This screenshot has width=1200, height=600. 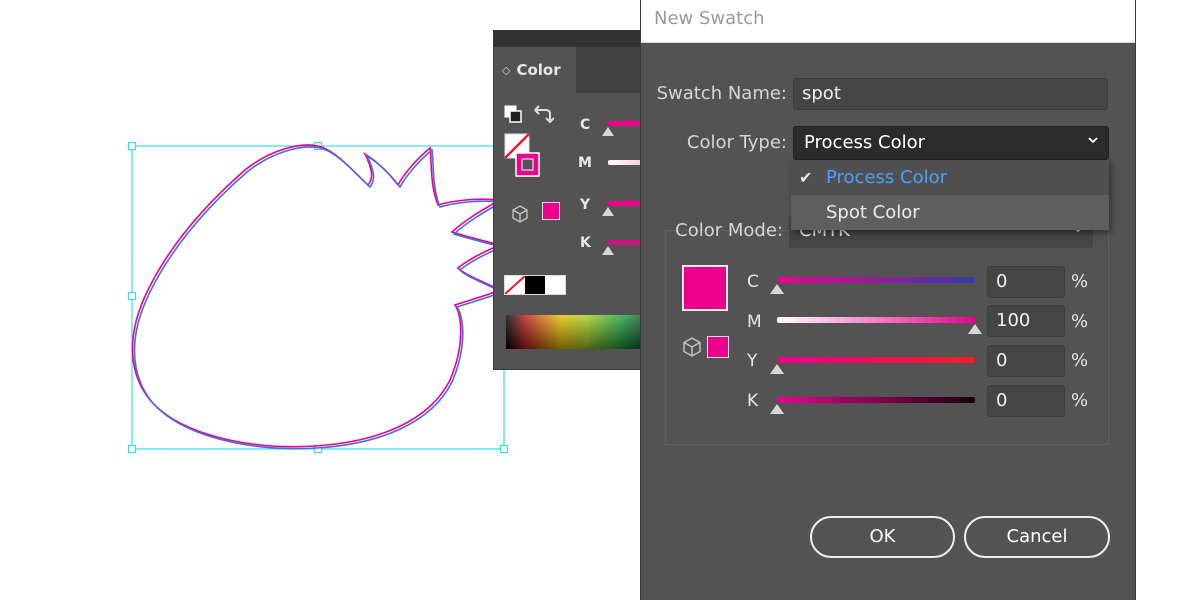 What do you see at coordinates (1026, 282) in the screenshot?
I see `c-value-input: 0` at bounding box center [1026, 282].